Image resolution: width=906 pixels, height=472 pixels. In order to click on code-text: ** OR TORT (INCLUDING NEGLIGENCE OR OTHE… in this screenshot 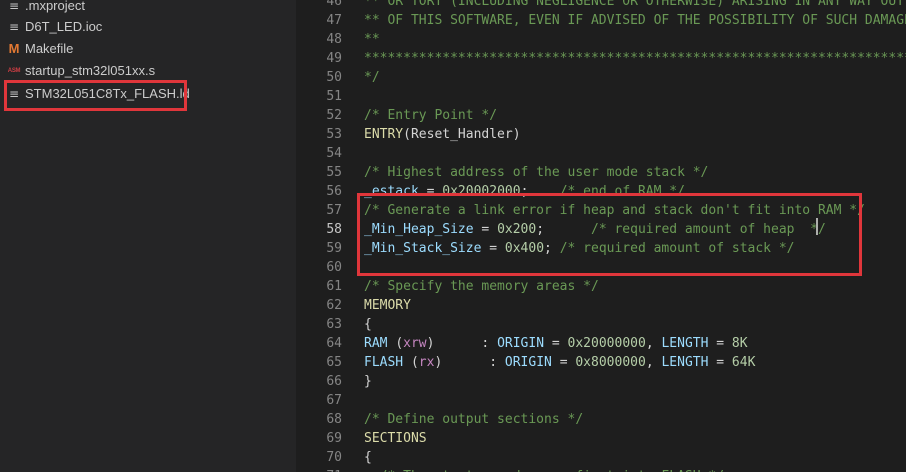, I will do `click(635, 5)`.